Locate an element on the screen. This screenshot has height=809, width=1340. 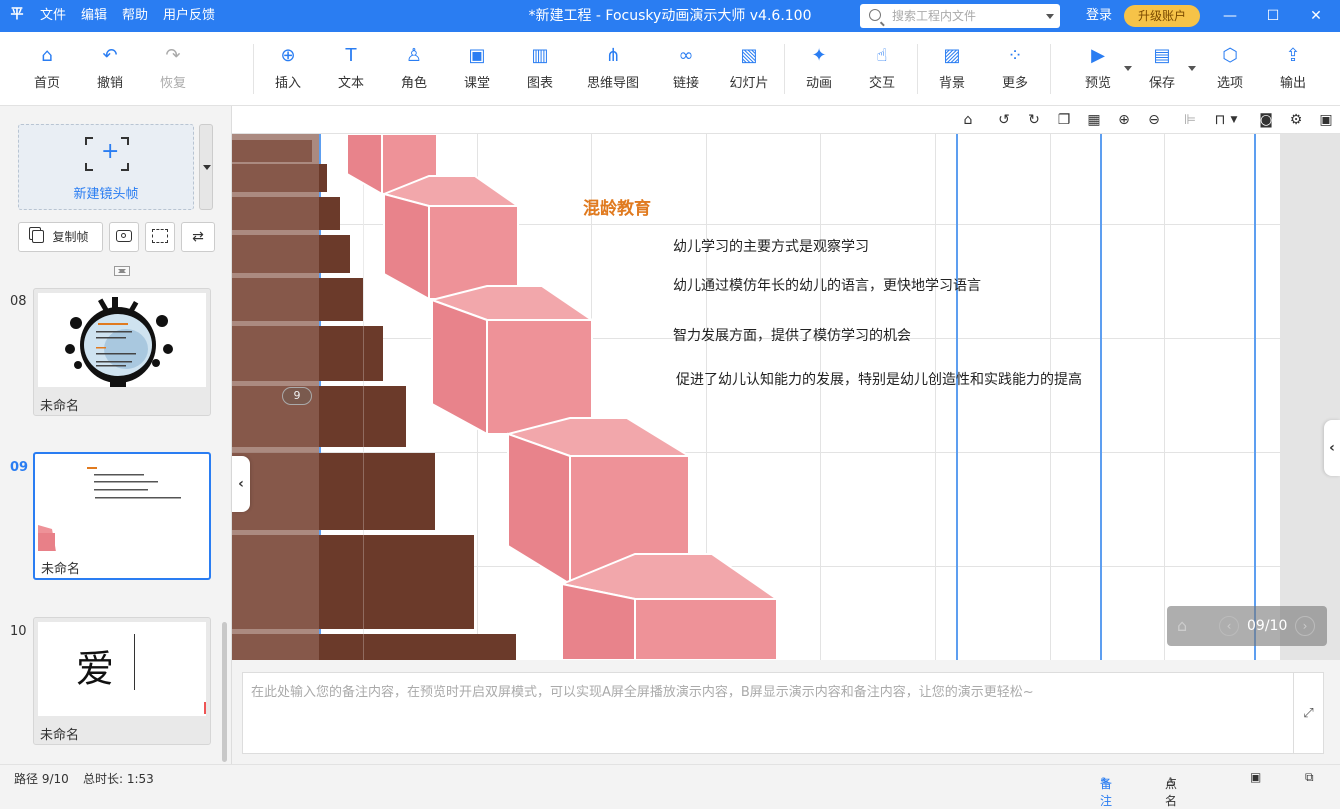
preview-button: ▶ 预览 is located at coordinates (1100, 68).